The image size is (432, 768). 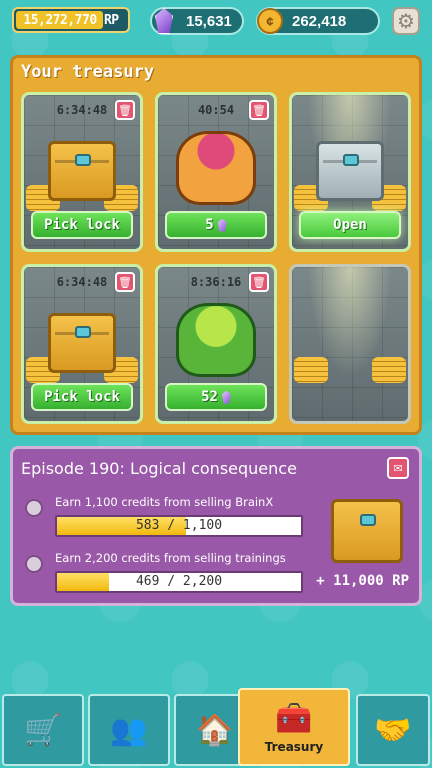 I want to click on nav-shop: 🛒, so click(x=43, y=730).